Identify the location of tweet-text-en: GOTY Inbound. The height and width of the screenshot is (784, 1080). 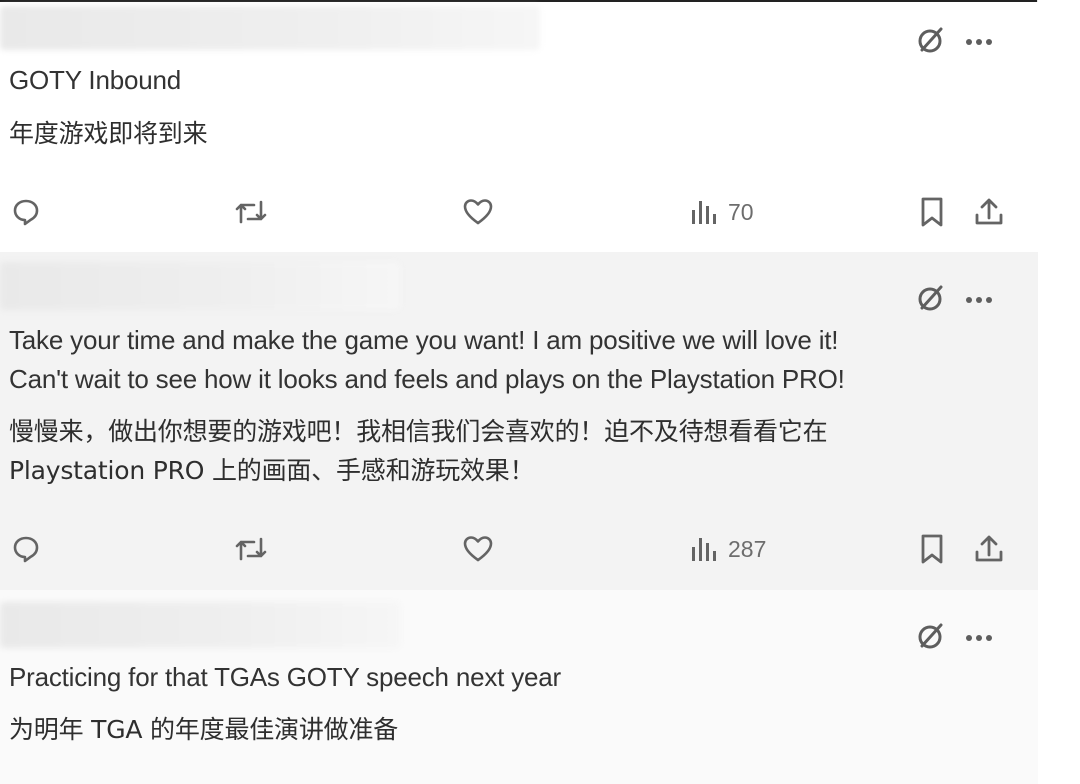
(95, 80).